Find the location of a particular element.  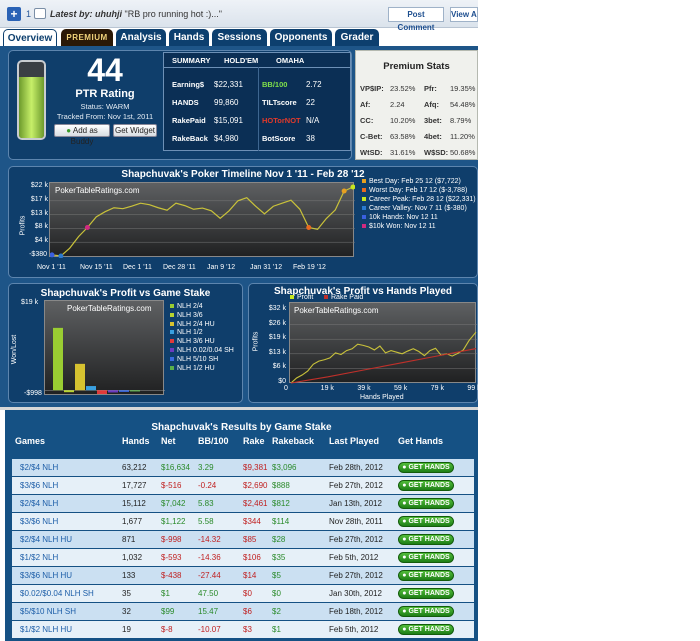

rakeback-value: $4,980 is located at coordinates (226, 138).